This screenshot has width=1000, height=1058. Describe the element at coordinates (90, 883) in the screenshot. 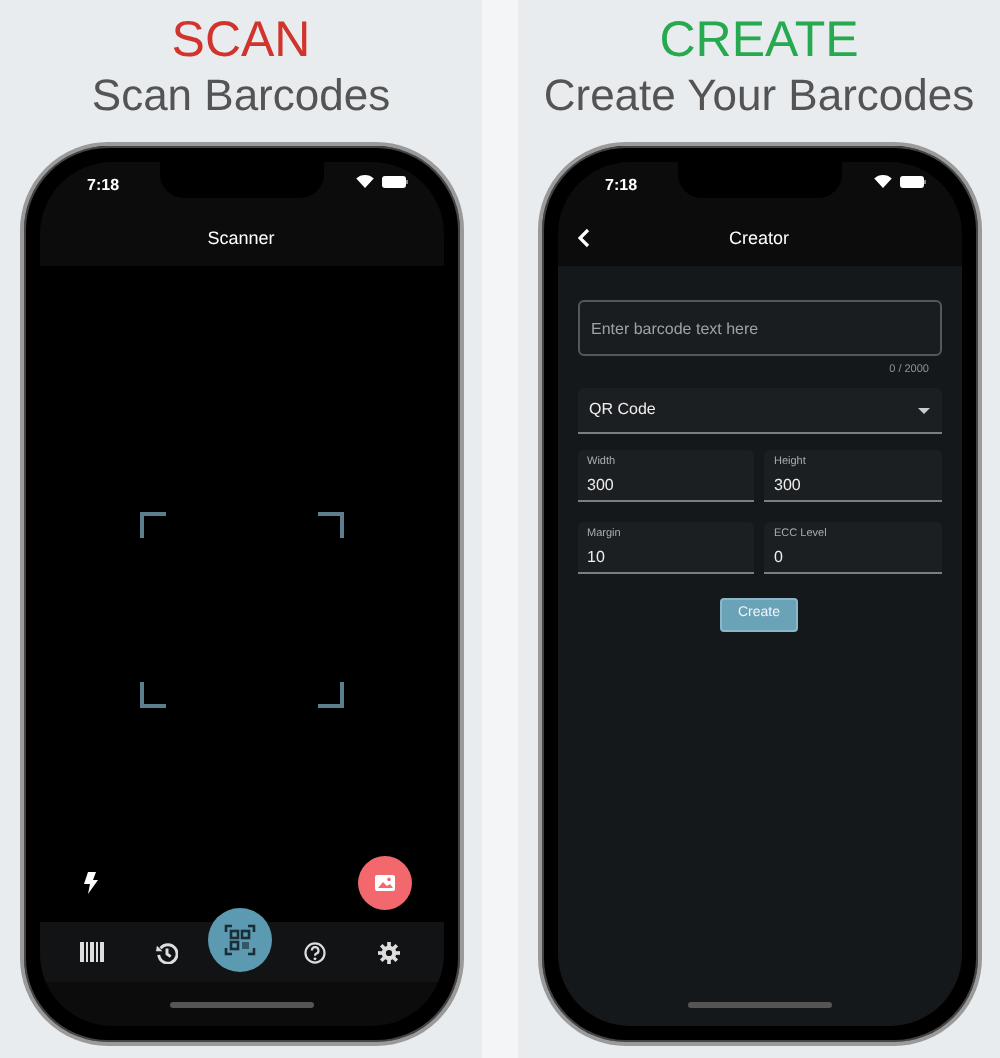

I see `flash-icon` at that location.